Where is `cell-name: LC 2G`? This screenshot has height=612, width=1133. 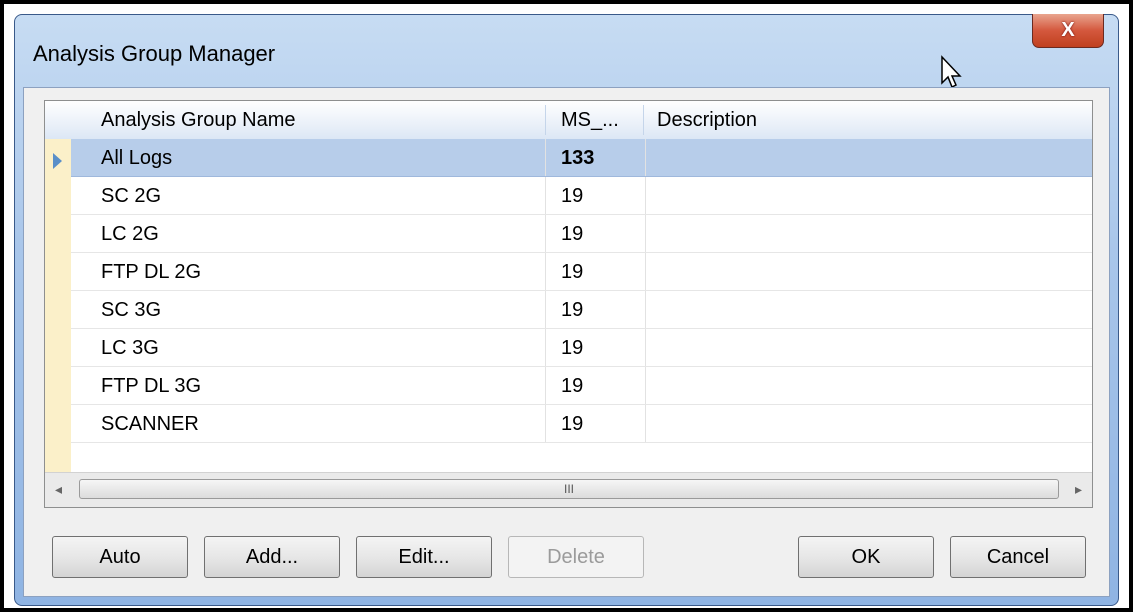 cell-name: LC 2G is located at coordinates (130, 234).